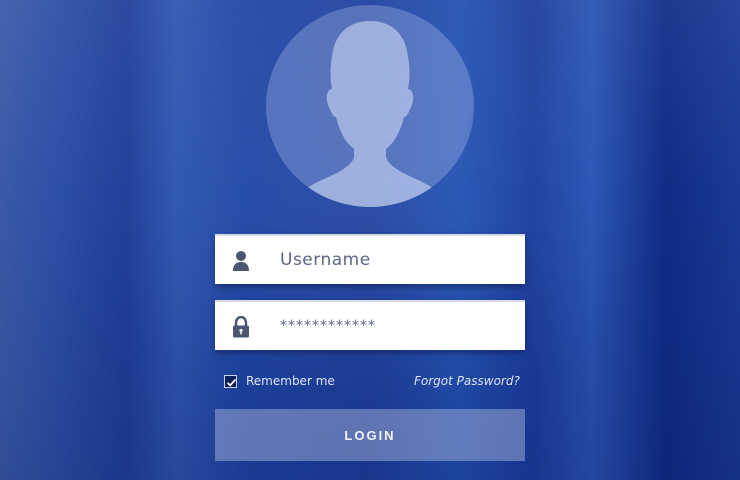 The height and width of the screenshot is (480, 740). I want to click on avatar, so click(370, 106).